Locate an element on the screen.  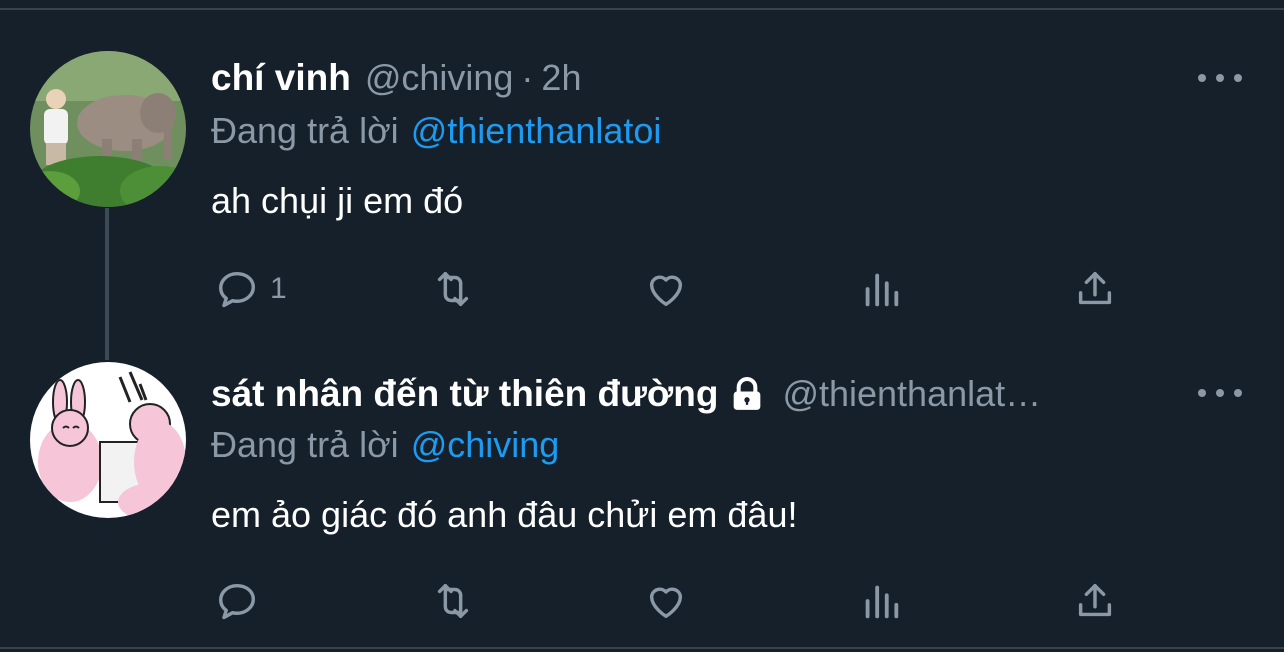
mention-link: @thienthanlatoi is located at coordinates (536, 130).